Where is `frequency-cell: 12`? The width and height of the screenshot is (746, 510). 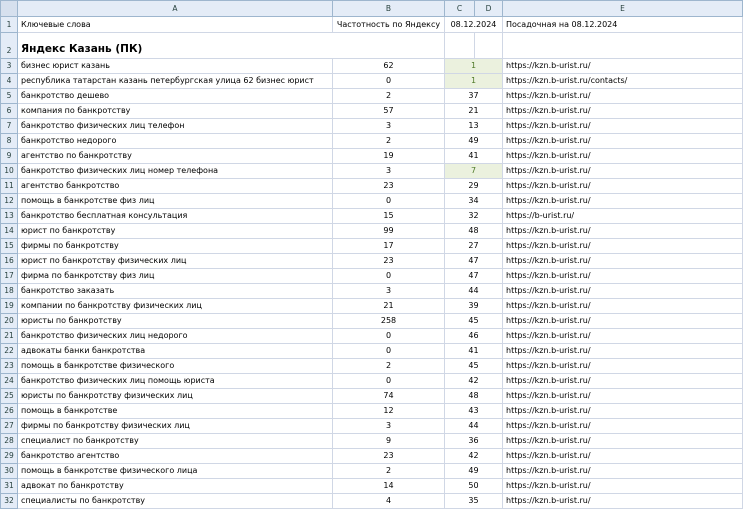
frequency-cell: 12 is located at coordinates (388, 411).